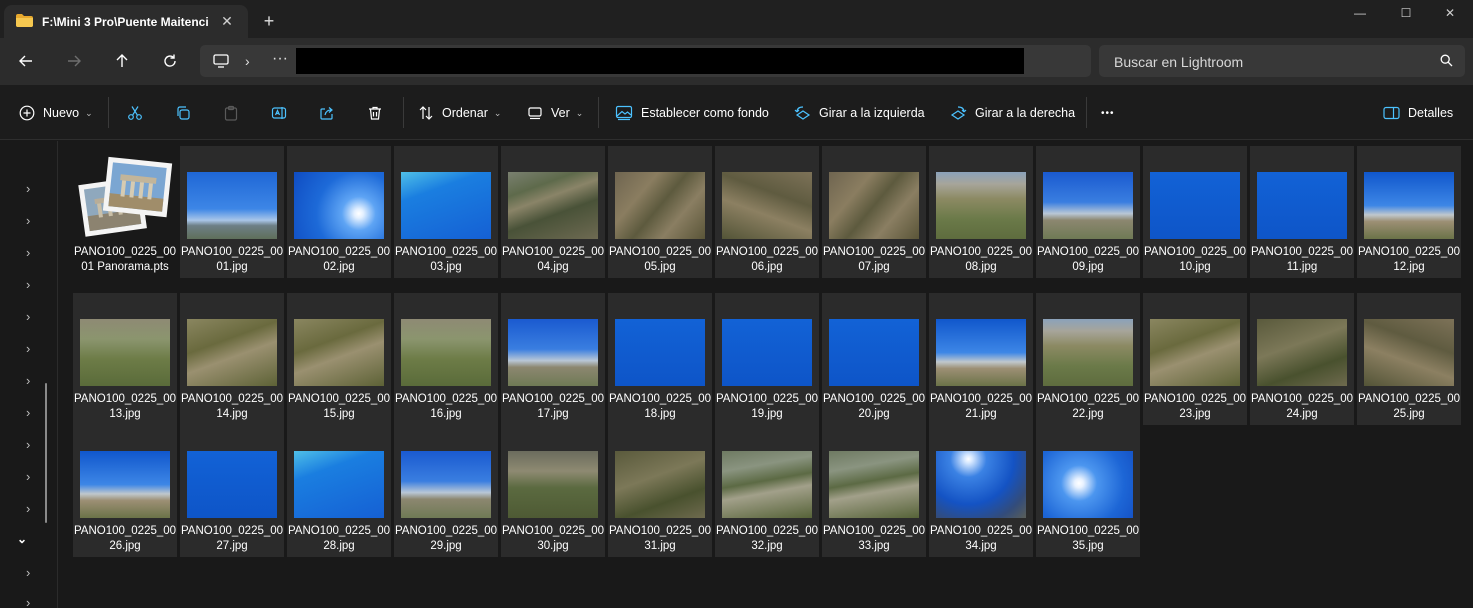 This screenshot has width=1473, height=608. What do you see at coordinates (874, 359) in the screenshot?
I see `file-item: PANO100_0225_0020.jpg` at bounding box center [874, 359].